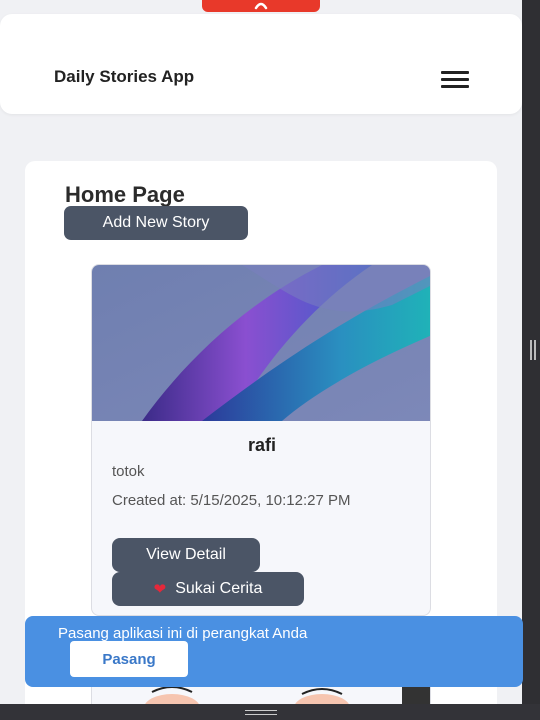  I want to click on like-story-label: Sukai Cerita, so click(219, 588).